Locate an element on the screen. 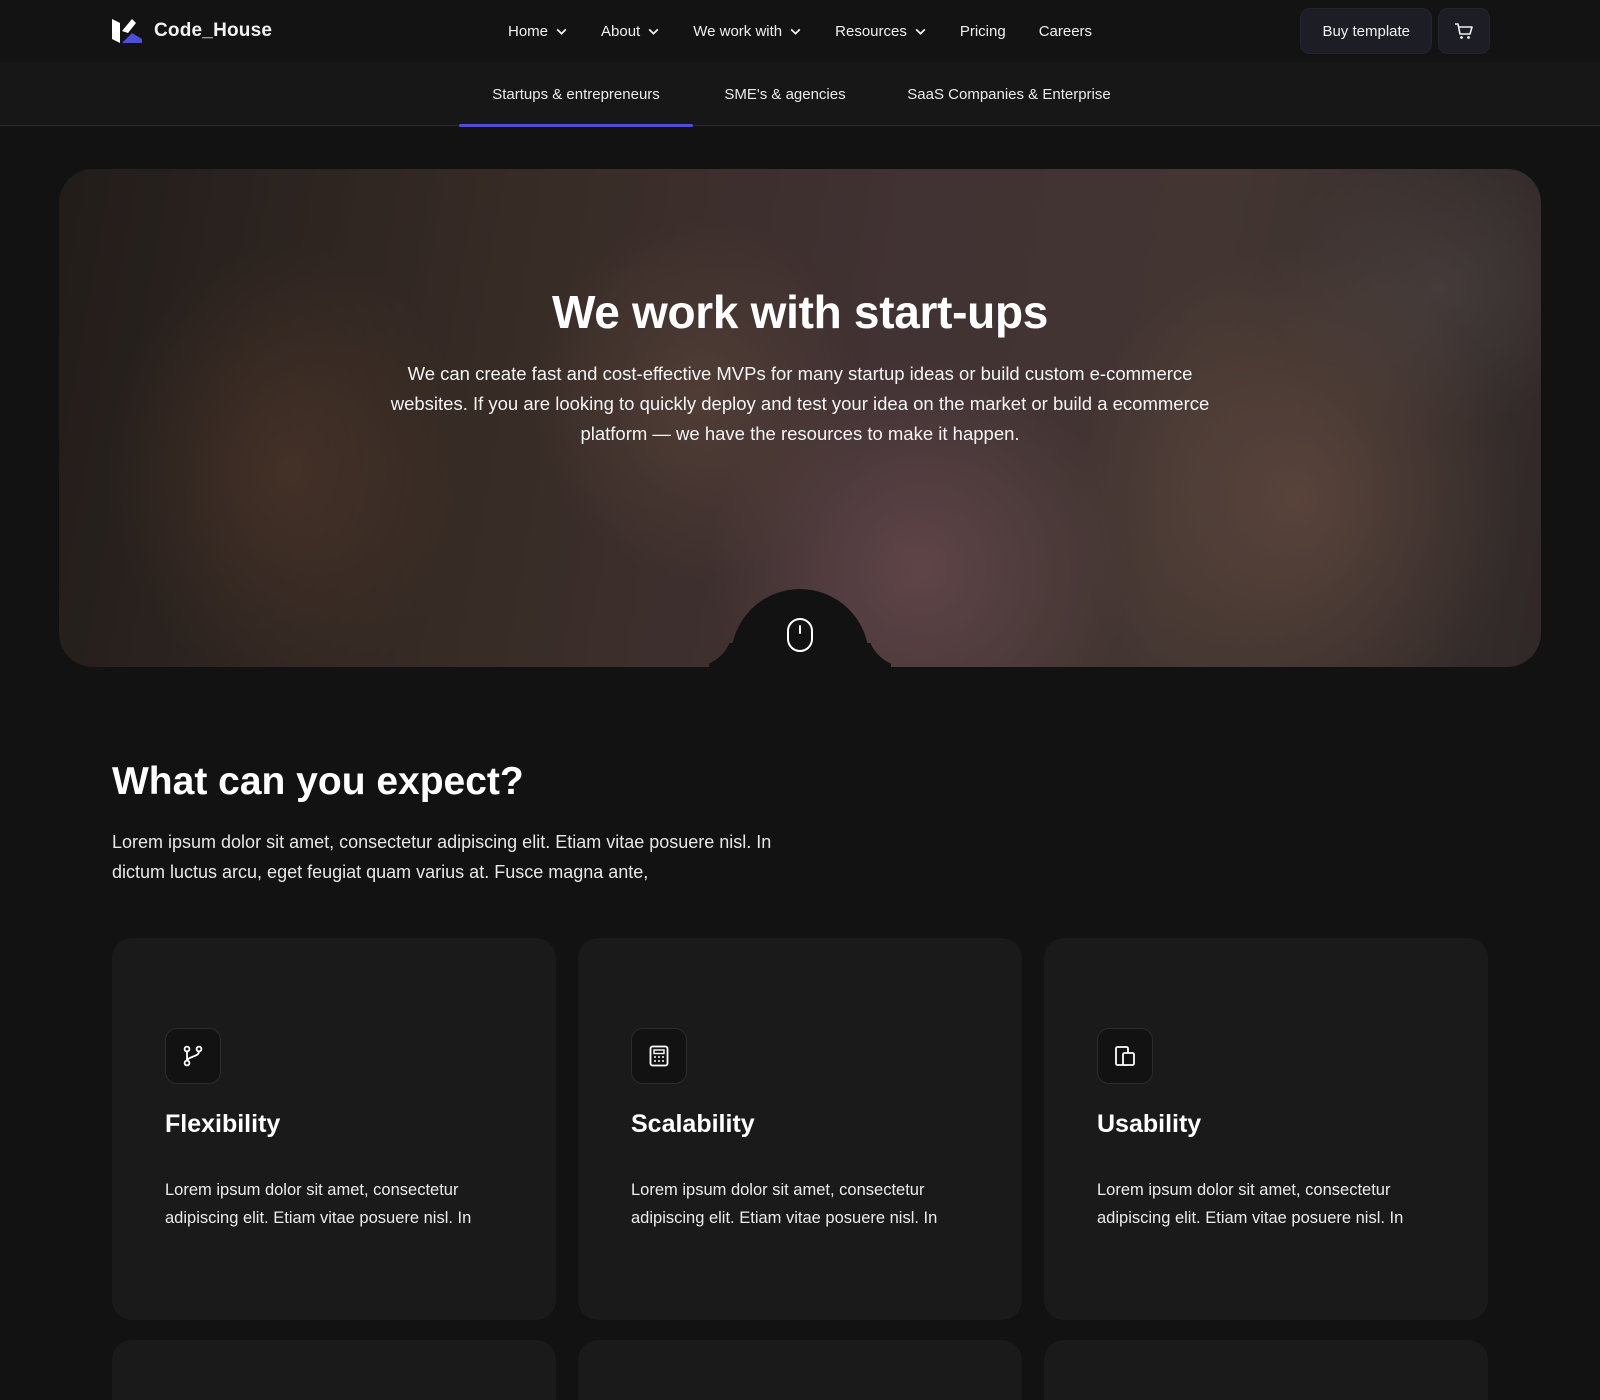  nav-item-label: Careers is located at coordinates (1065, 31).